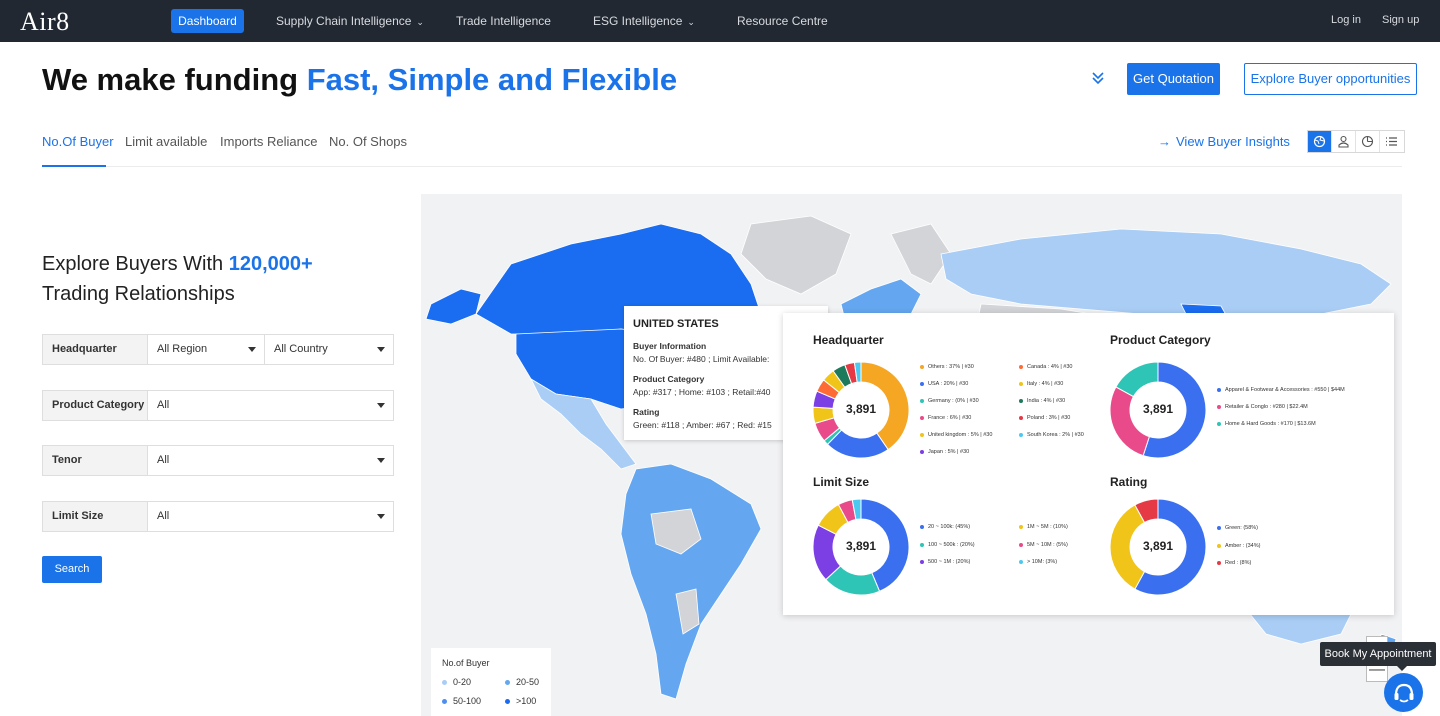  What do you see at coordinates (1129, 421) in the screenshot?
I see `donut-slice` at bounding box center [1129, 421].